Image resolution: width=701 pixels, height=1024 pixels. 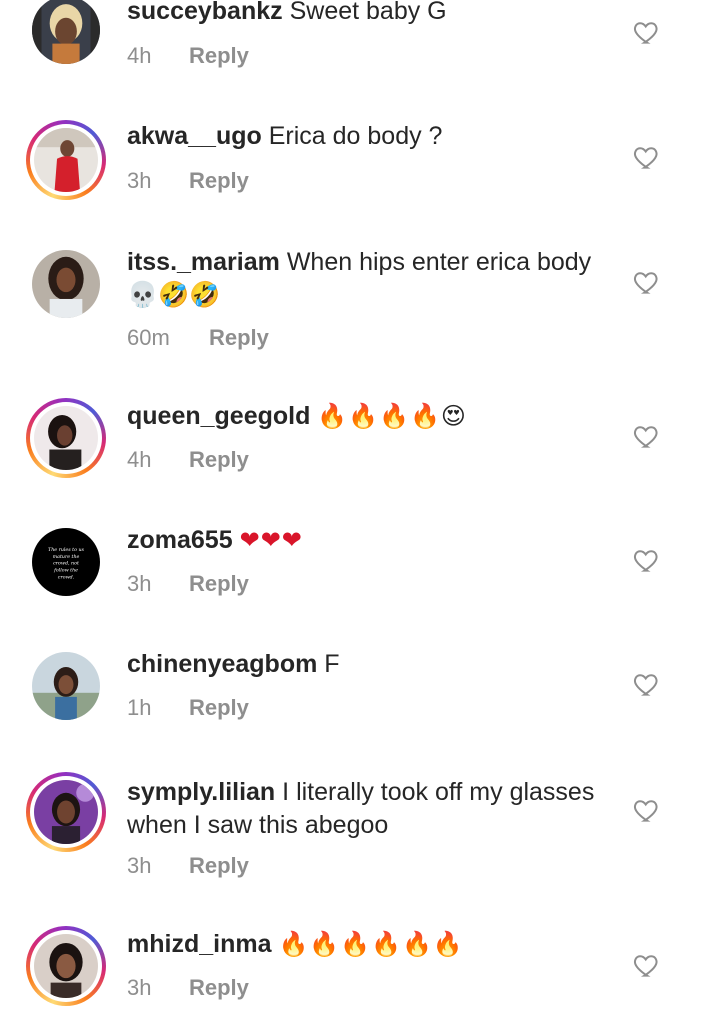 What do you see at coordinates (222, 664) in the screenshot?
I see `username-link: chinenyeagbom` at bounding box center [222, 664].